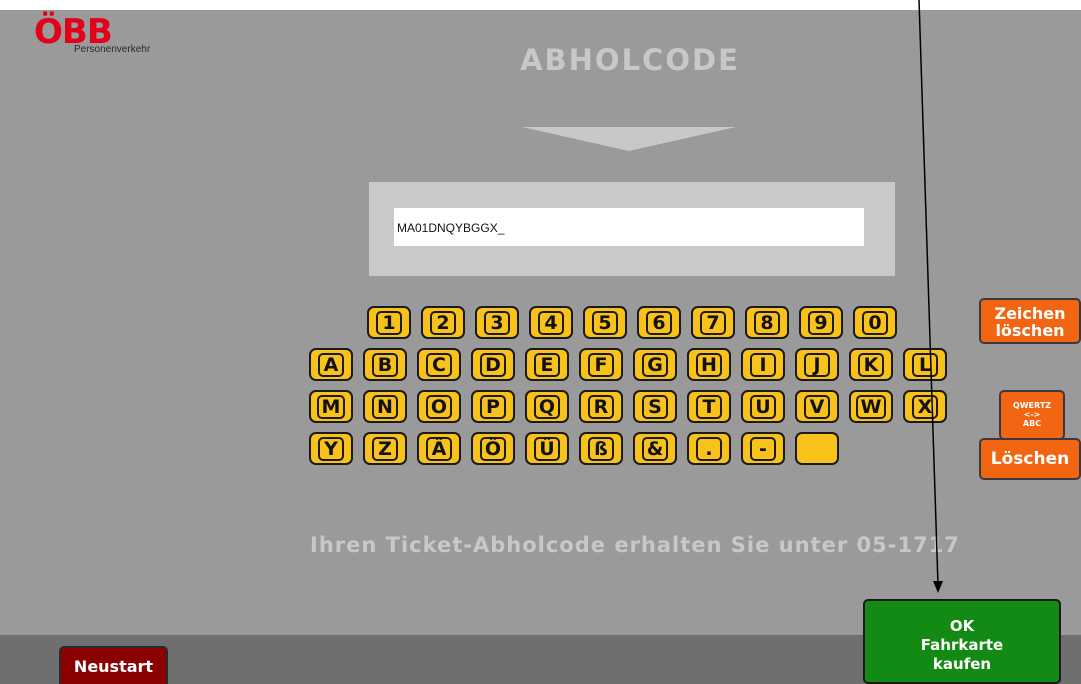 The width and height of the screenshot is (1081, 684). I want to click on key-label: ß, so click(601, 448).